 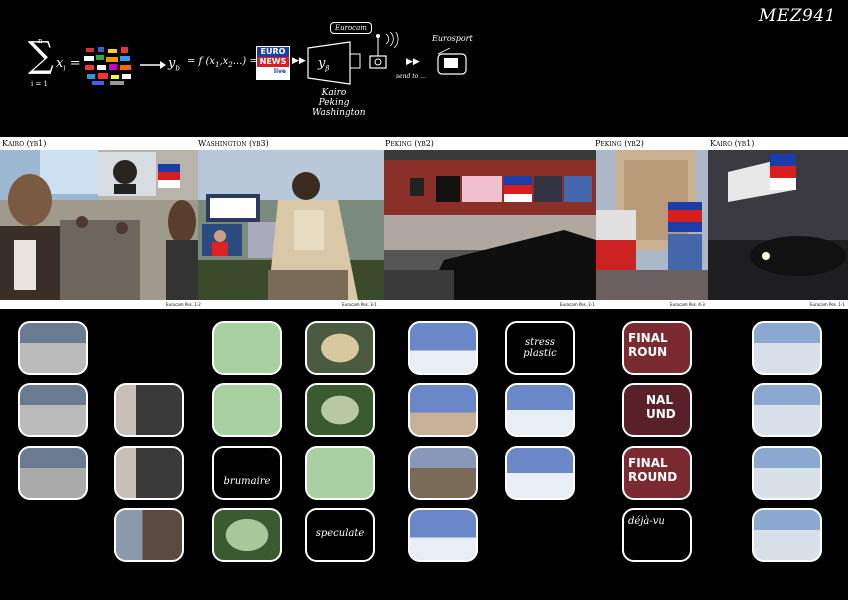 I want to click on strip-footer-4: Eurocam Pos. 4-3, so click(x=687, y=304).